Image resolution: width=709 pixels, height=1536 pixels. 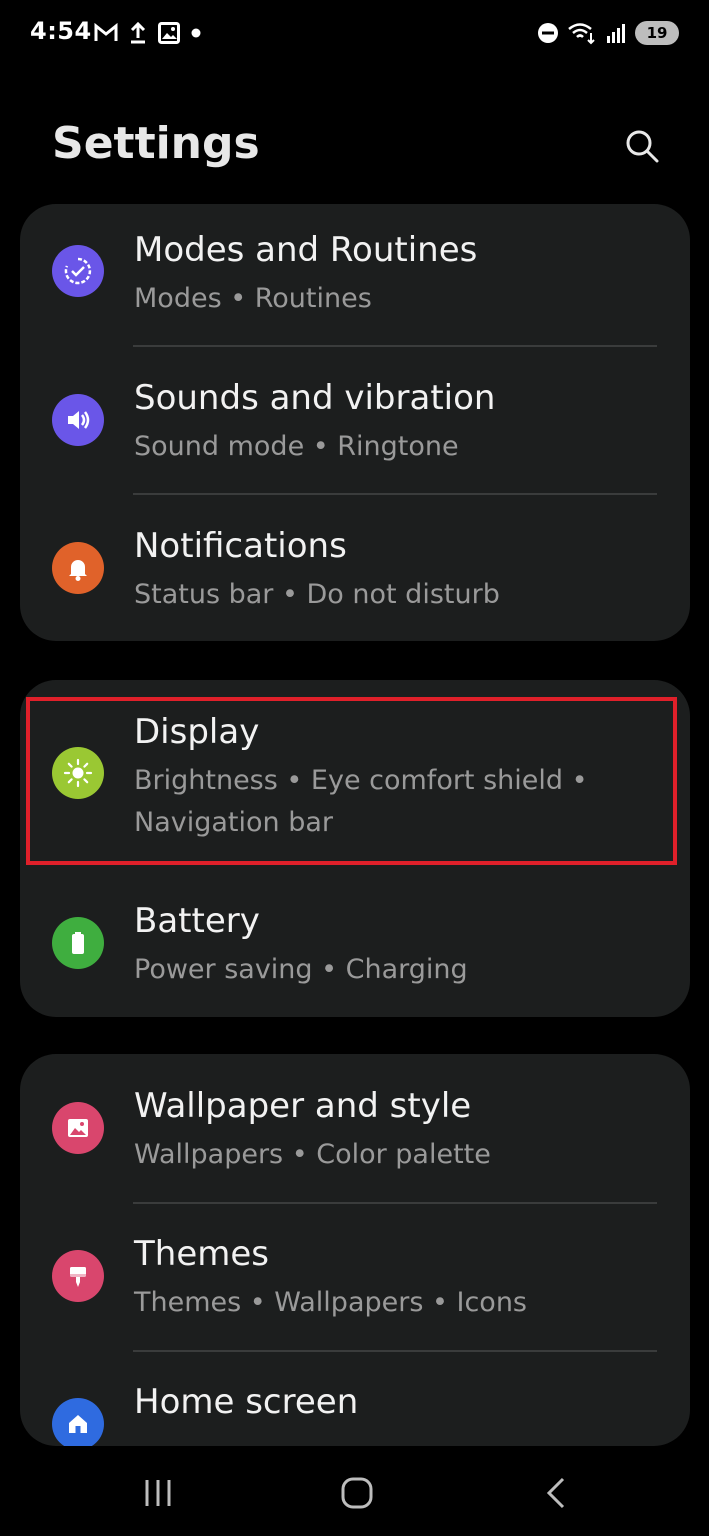 What do you see at coordinates (548, 33) in the screenshot?
I see `dnd-icon` at bounding box center [548, 33].